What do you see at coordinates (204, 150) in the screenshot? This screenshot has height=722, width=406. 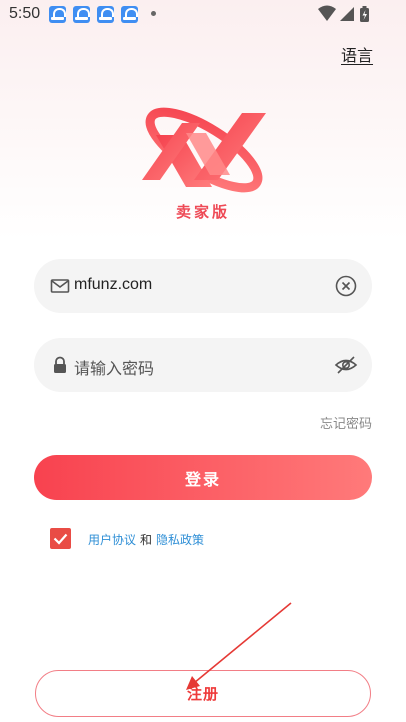 I see `app-logo` at bounding box center [204, 150].